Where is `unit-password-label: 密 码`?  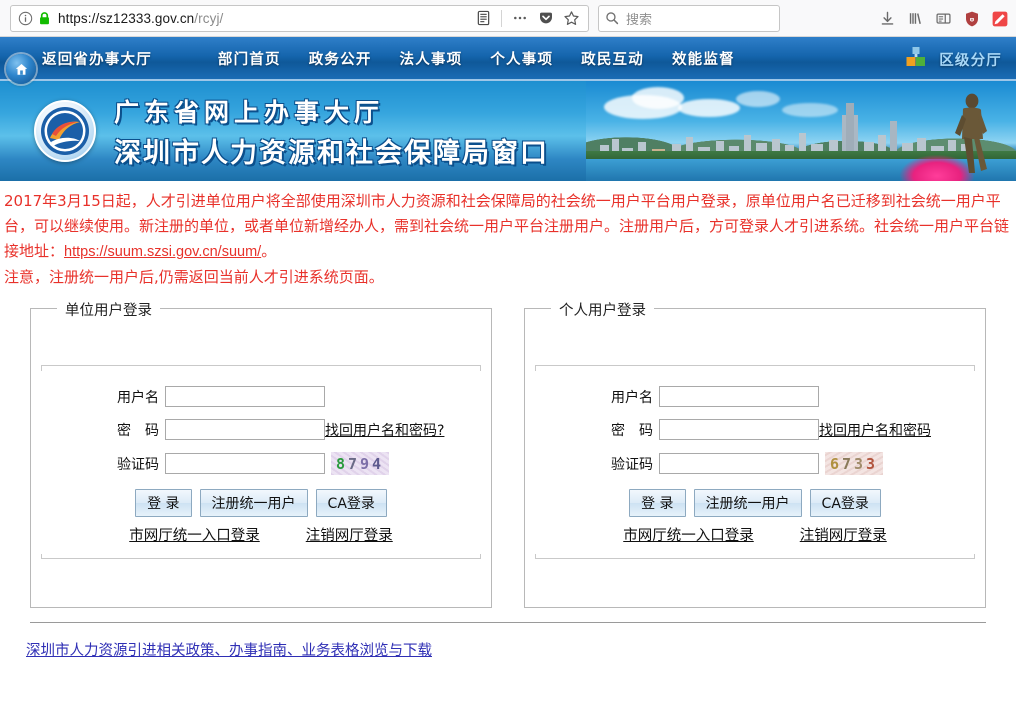
unit-password-label: 密 码 is located at coordinates (138, 430).